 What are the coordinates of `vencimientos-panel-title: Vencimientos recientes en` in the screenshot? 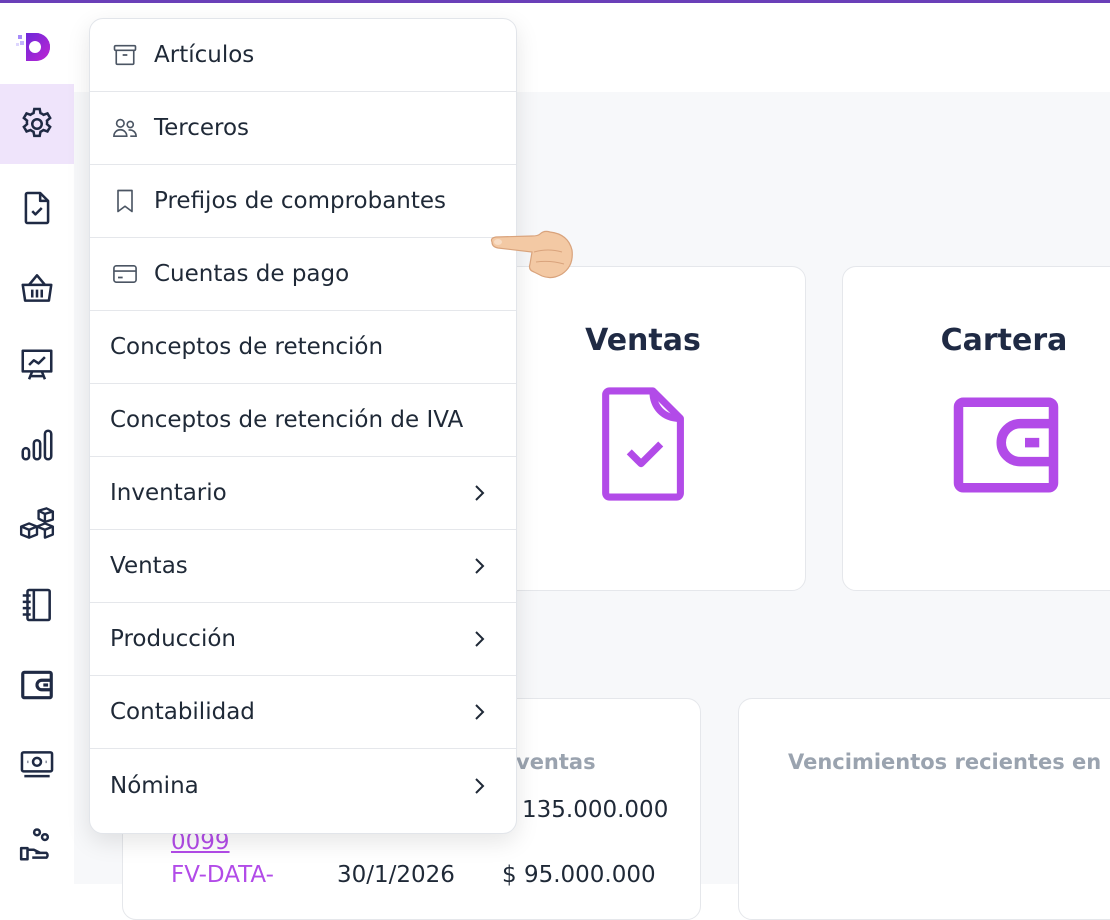 It's located at (945, 762).